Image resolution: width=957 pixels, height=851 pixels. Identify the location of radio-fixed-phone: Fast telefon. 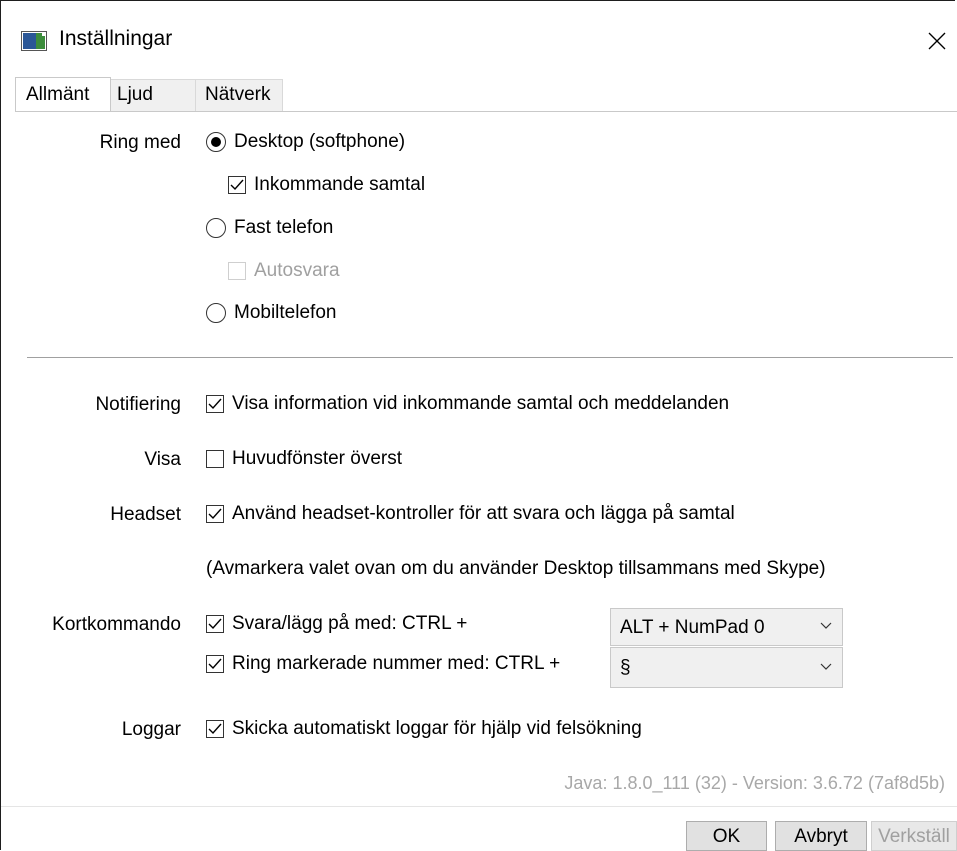
(269, 228).